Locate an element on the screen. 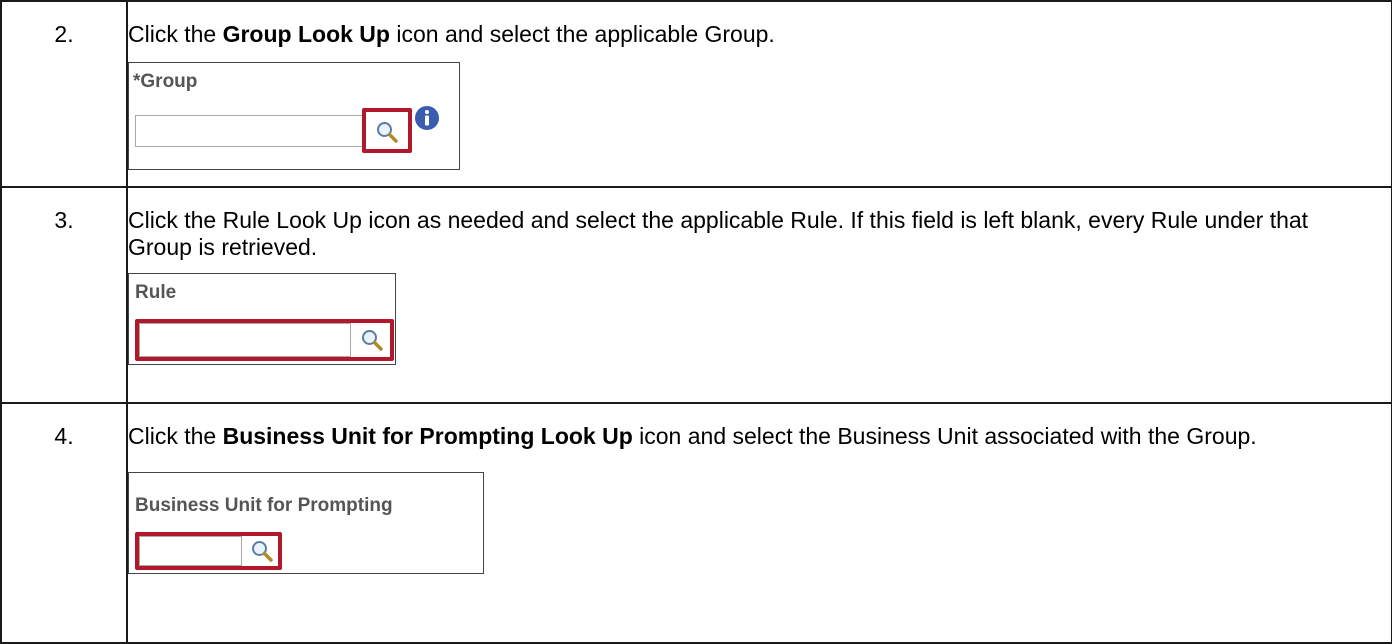  step-number: 2. is located at coordinates (64, 94).